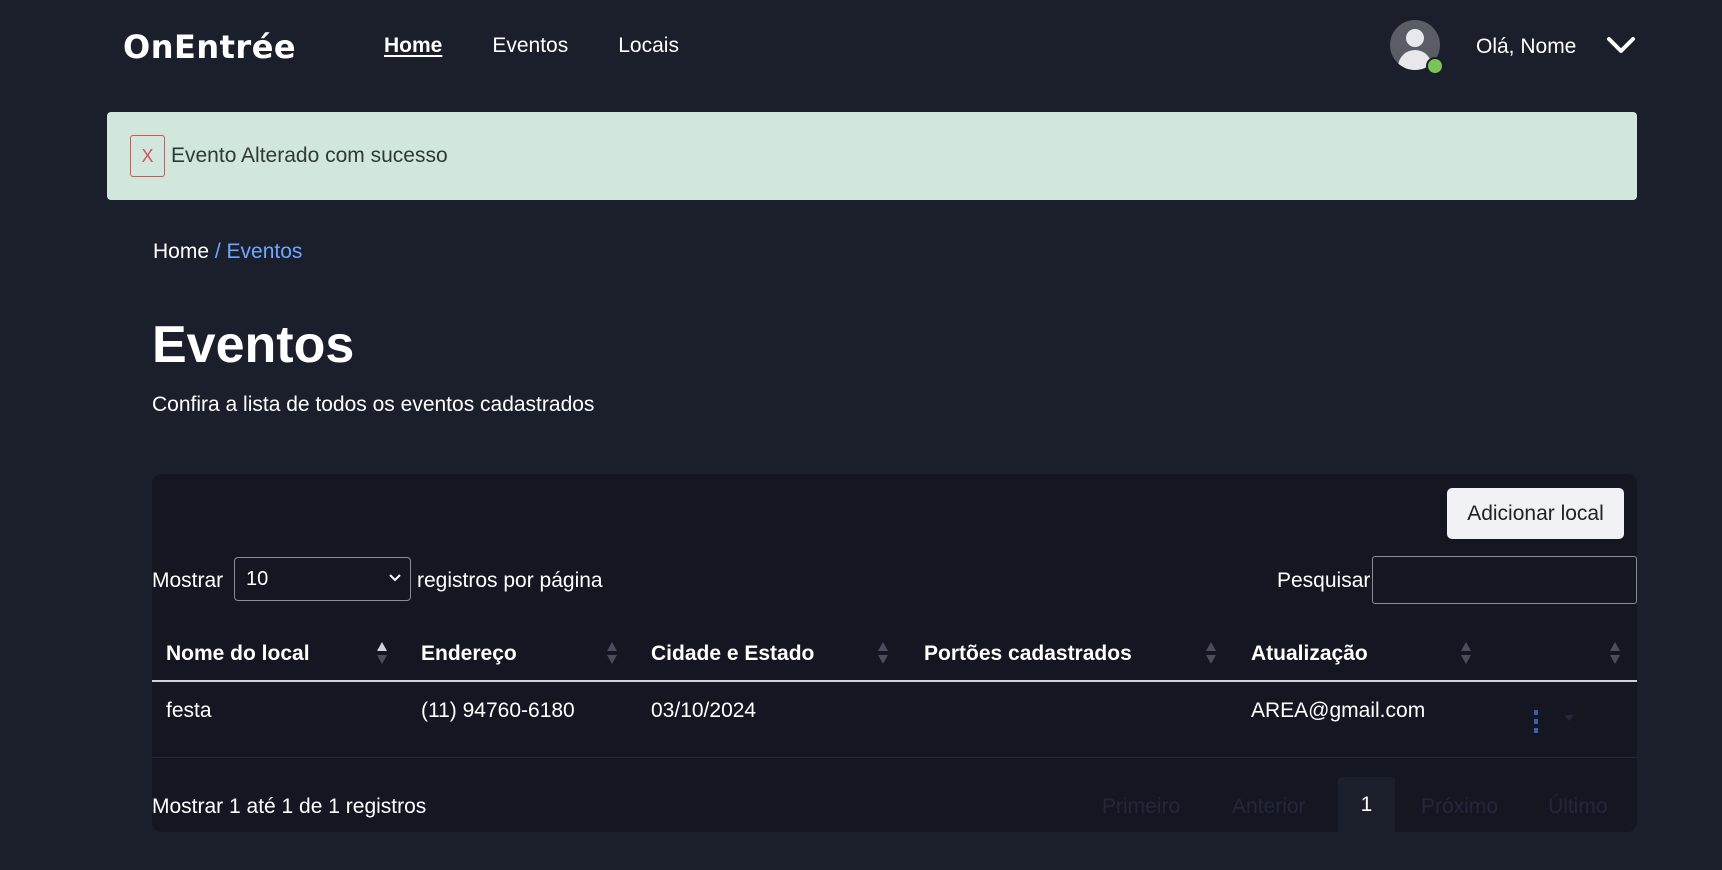  I want to click on top-navbar: OnEntrée Home Eventos Locais Olá, Nome, so click(861, 48).